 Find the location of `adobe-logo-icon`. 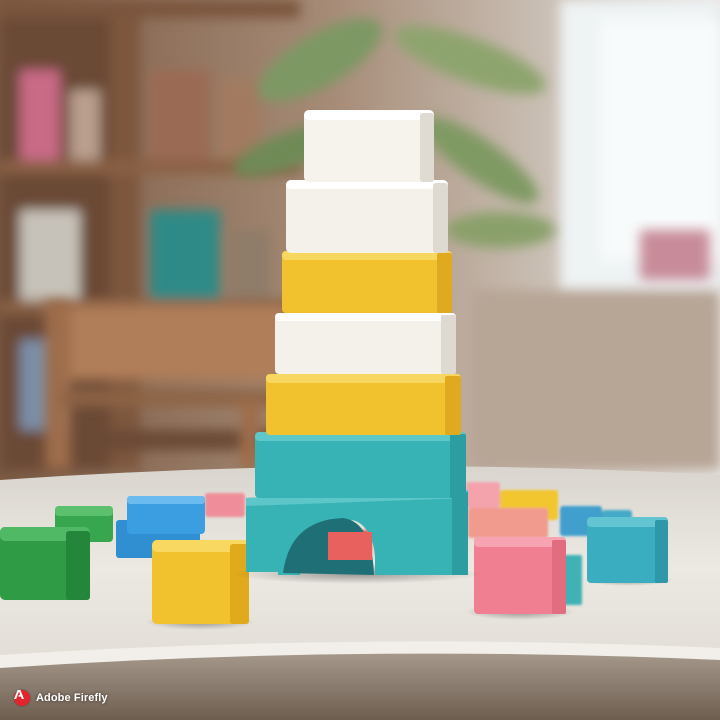

adobe-logo-icon is located at coordinates (22, 698).